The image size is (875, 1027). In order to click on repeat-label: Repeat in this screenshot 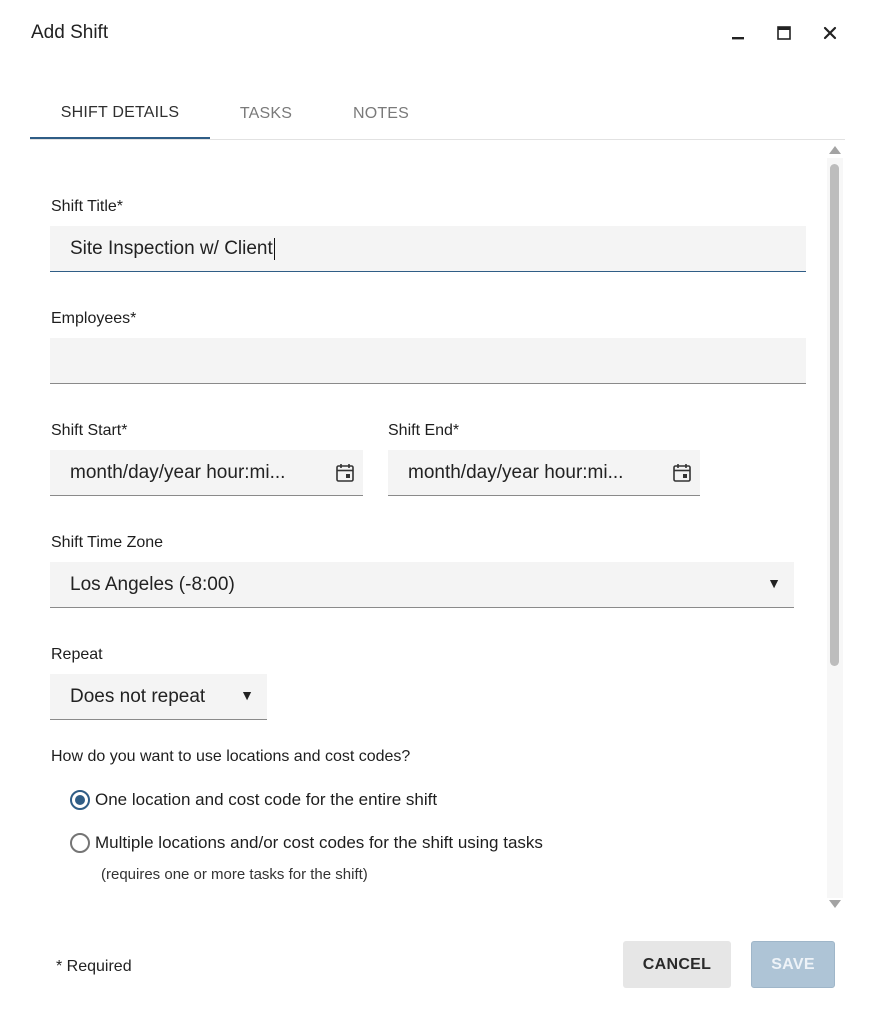, I will do `click(77, 654)`.